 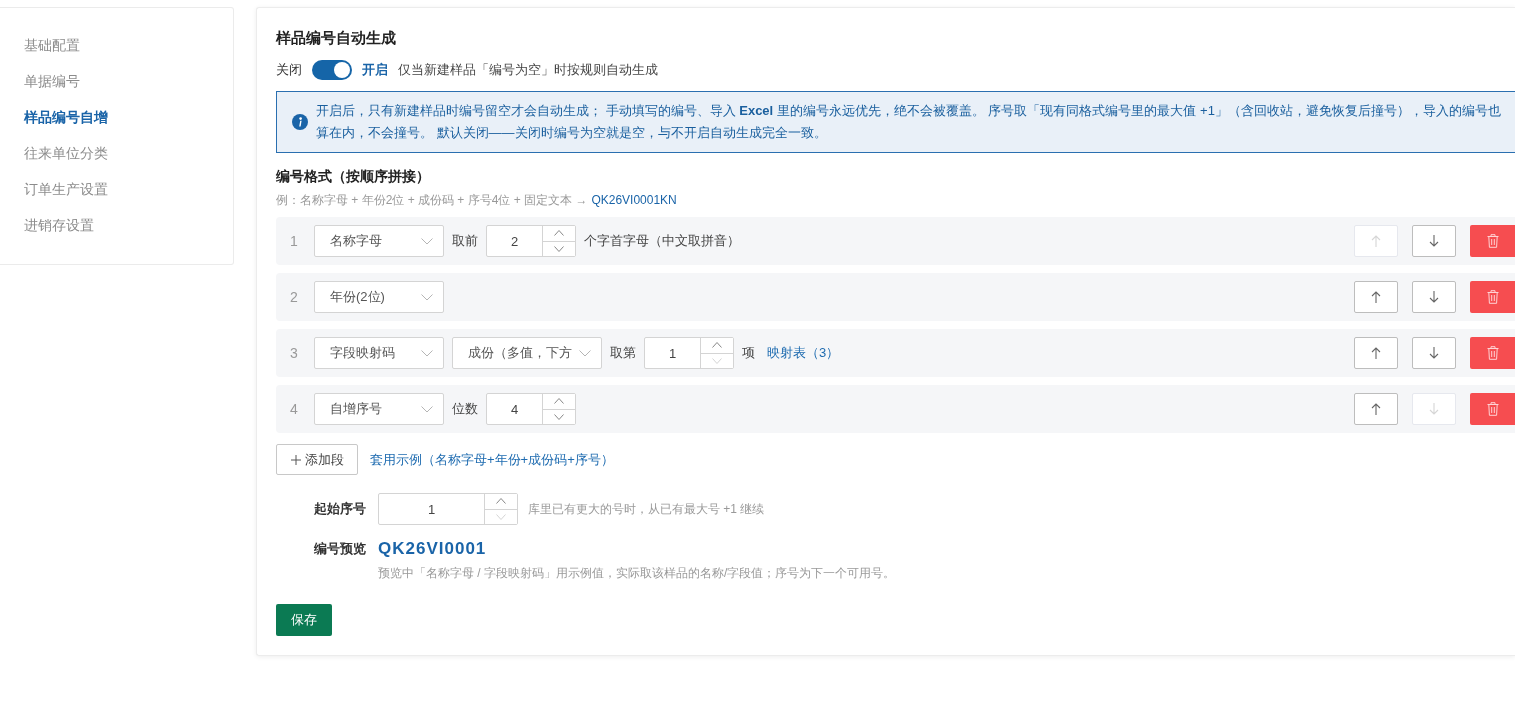 What do you see at coordinates (803, 353) in the screenshot?
I see `mapping-link: 映射表（3）` at bounding box center [803, 353].